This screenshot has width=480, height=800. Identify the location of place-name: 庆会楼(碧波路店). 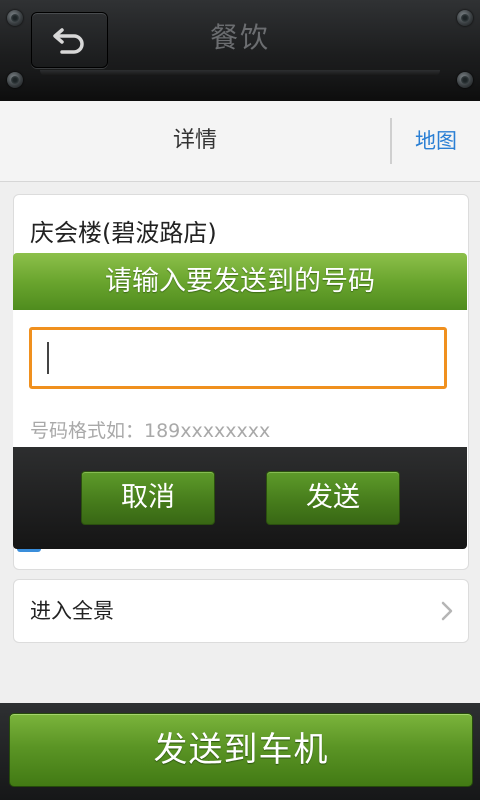
(123, 233).